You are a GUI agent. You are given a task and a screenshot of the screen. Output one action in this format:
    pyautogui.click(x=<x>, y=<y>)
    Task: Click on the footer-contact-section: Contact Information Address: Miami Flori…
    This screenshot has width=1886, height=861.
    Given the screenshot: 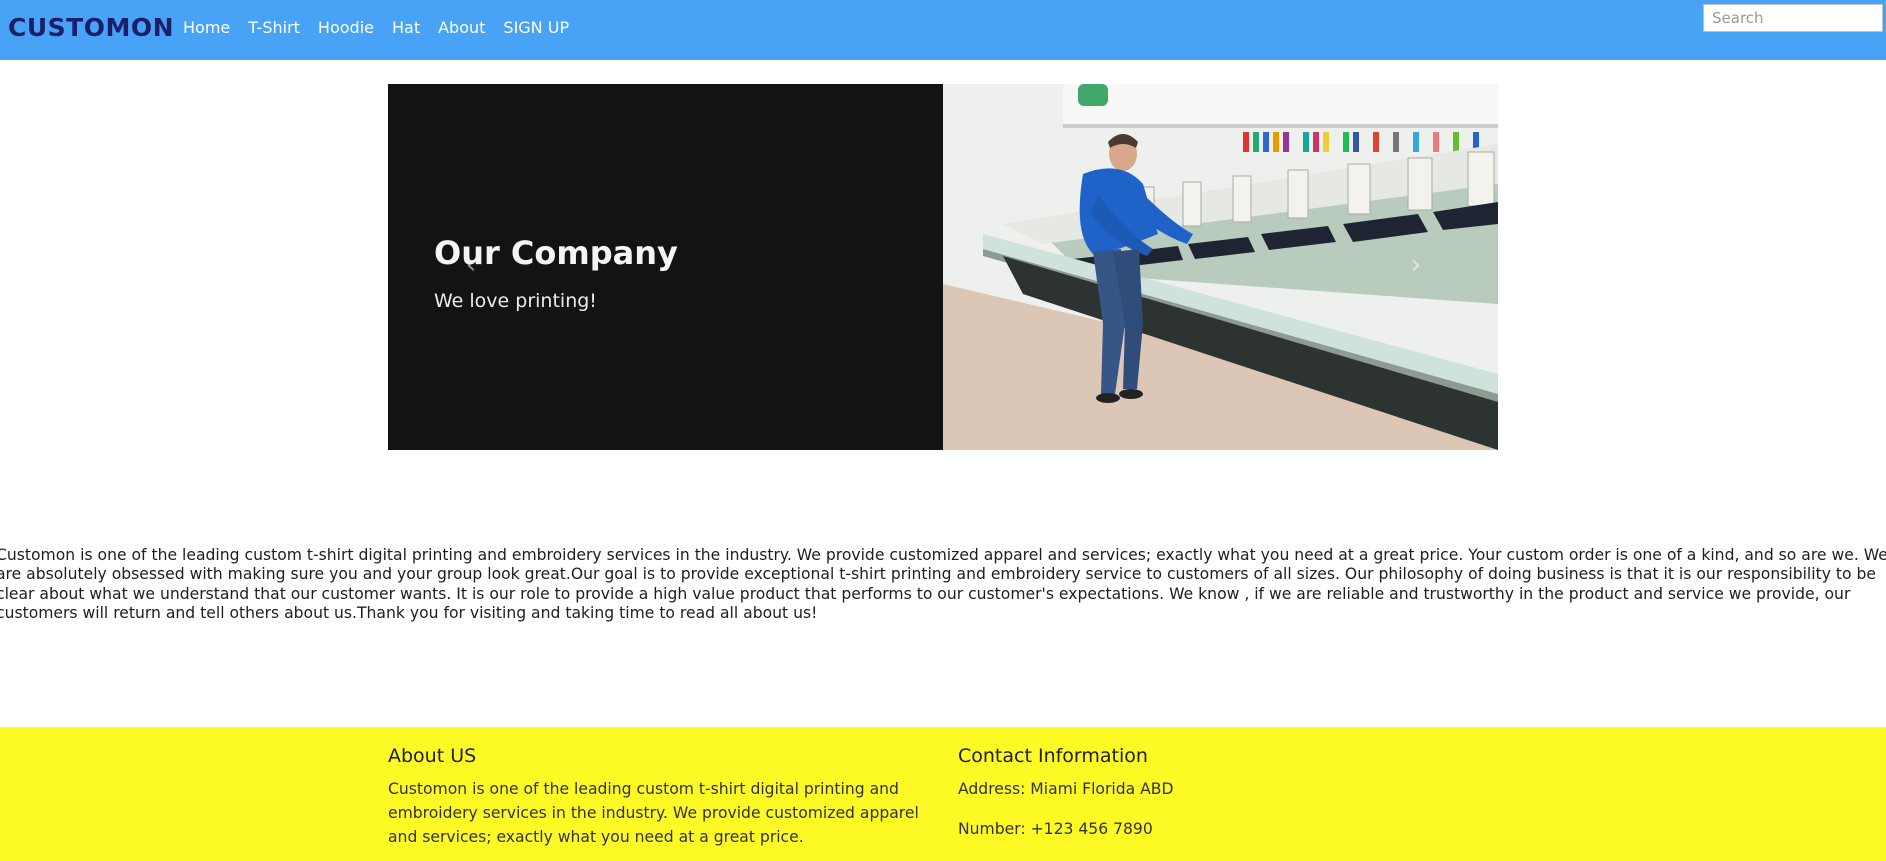 What is the action you would take?
    pyautogui.click(x=1208, y=801)
    